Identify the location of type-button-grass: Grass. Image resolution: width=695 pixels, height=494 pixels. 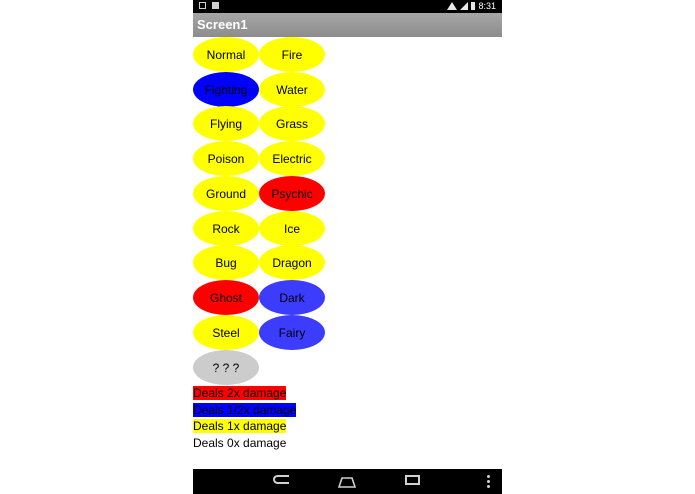
(292, 123).